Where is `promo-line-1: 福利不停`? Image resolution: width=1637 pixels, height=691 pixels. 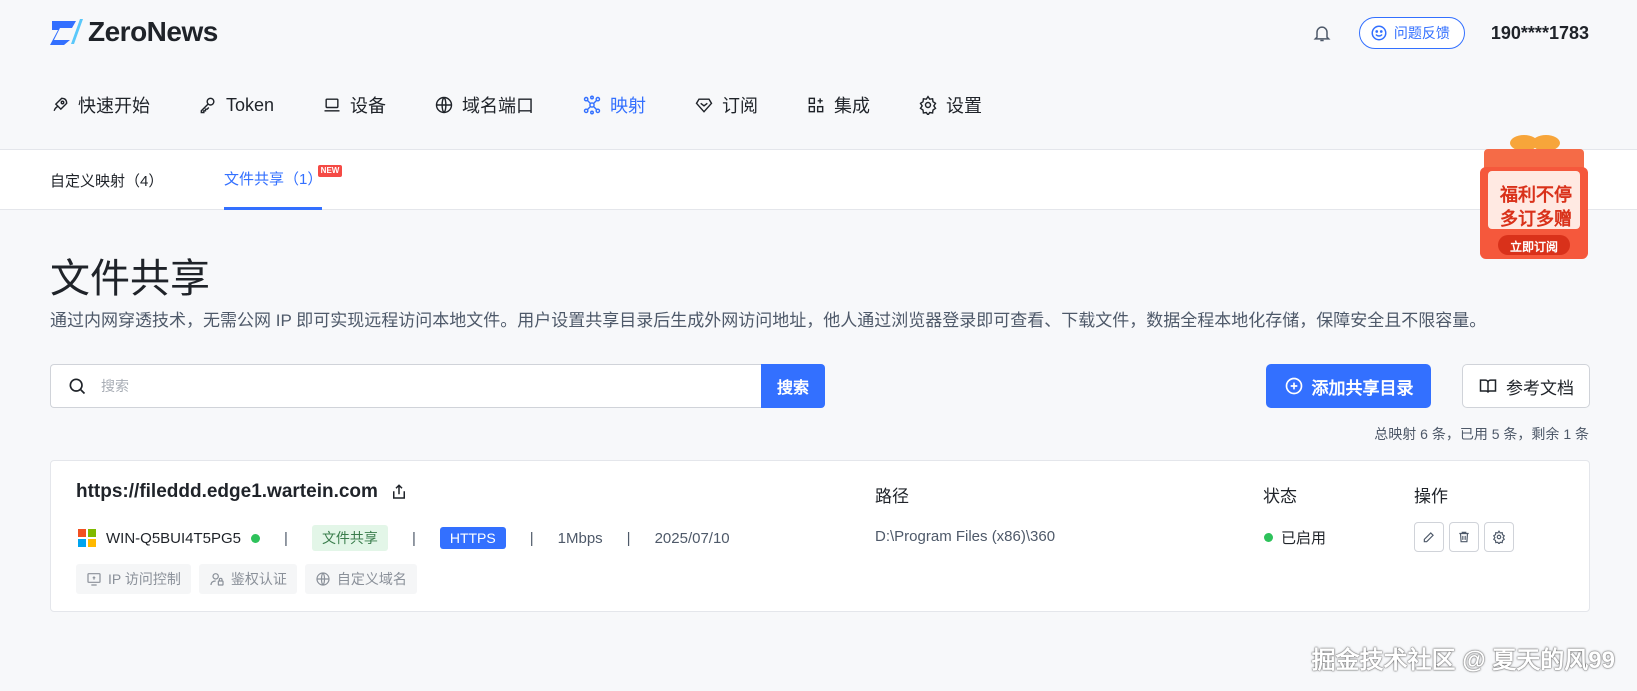
promo-line-1: 福利不停 is located at coordinates (1536, 195).